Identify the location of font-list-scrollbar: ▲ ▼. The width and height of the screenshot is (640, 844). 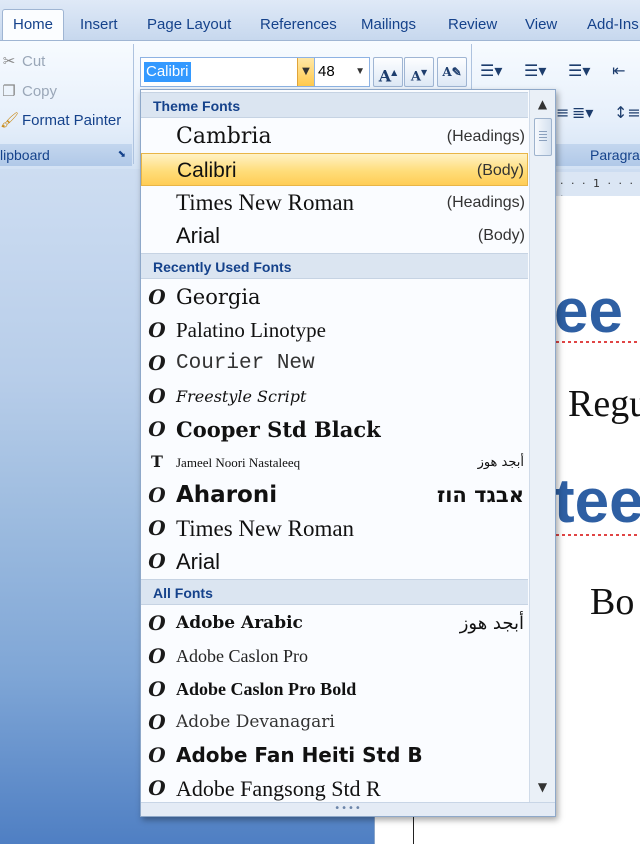
(542, 446).